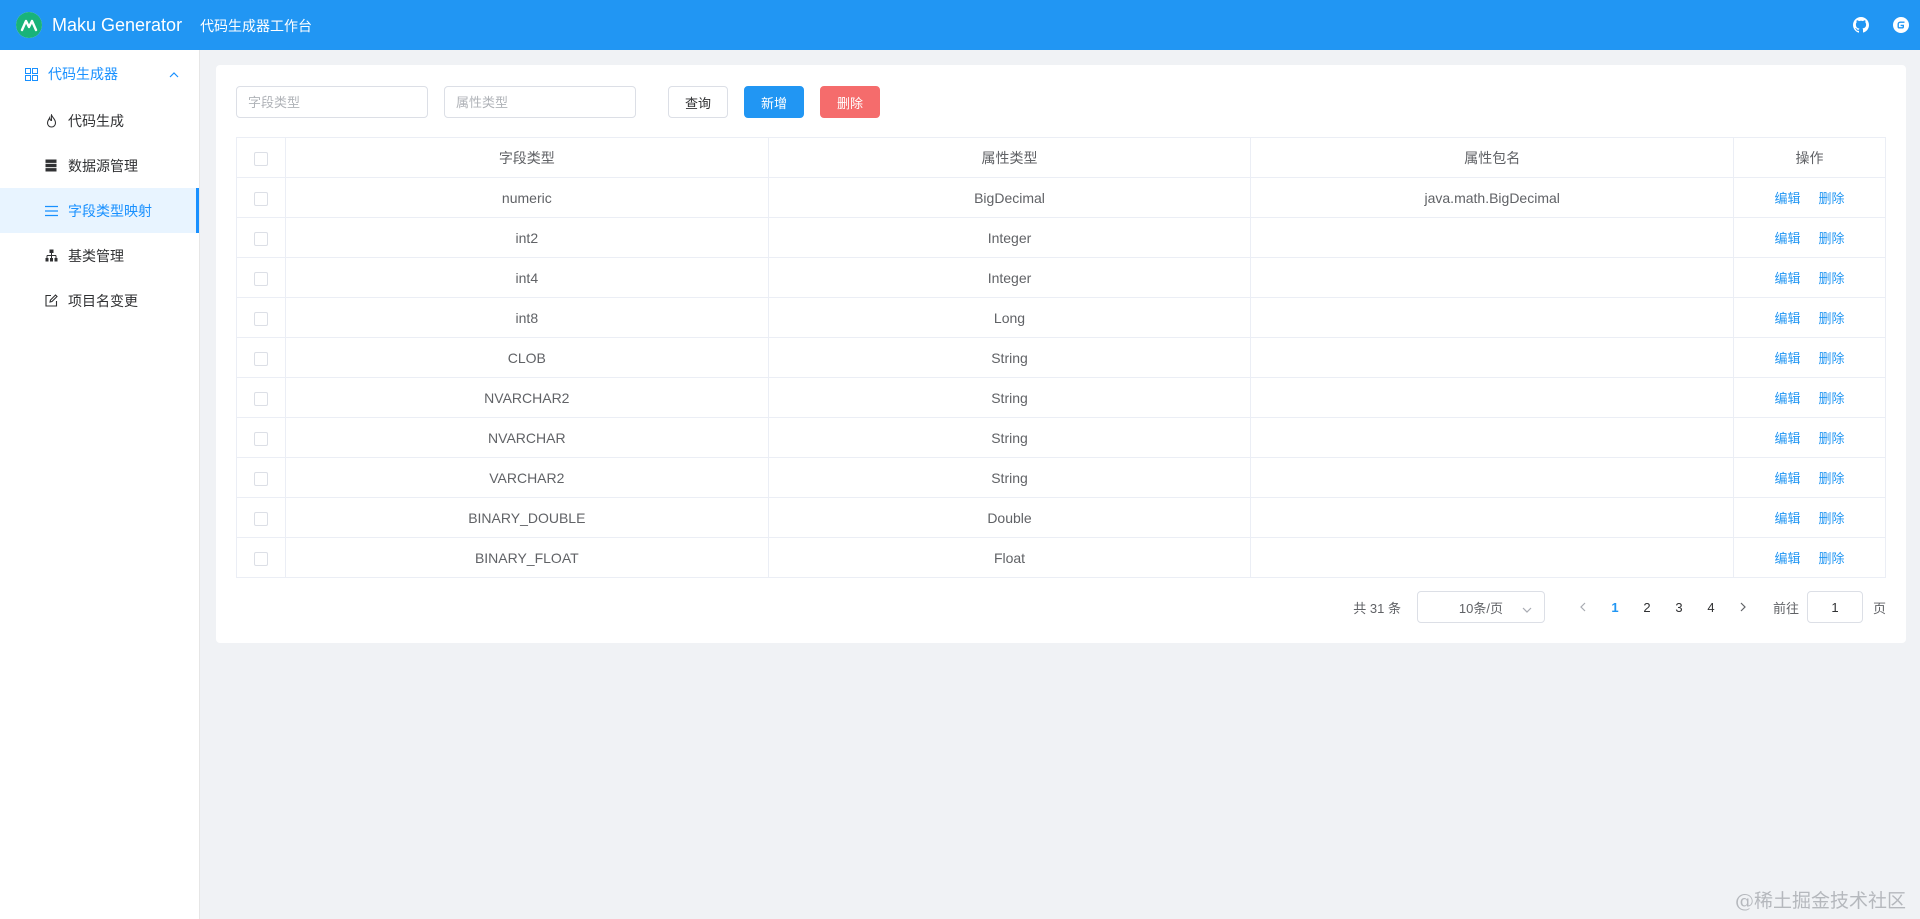  Describe the element at coordinates (526, 437) in the screenshot. I see `column-type-cell: NVARCHAR` at that location.